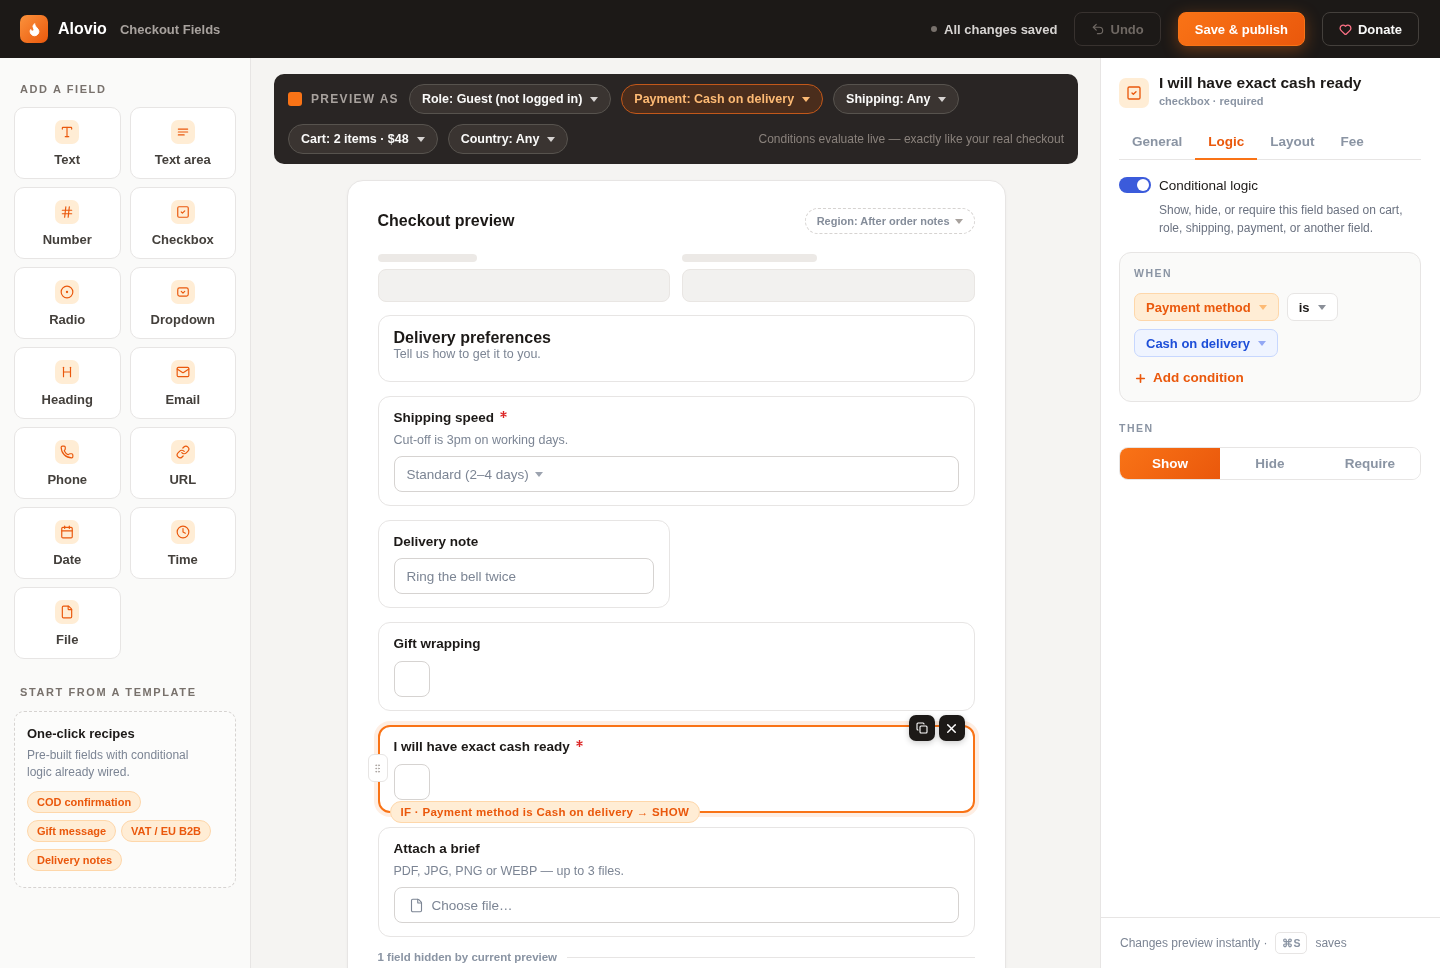 The width and height of the screenshot is (1440, 968). I want to click on inspector-title: I will have exact cash ready, so click(1260, 83).